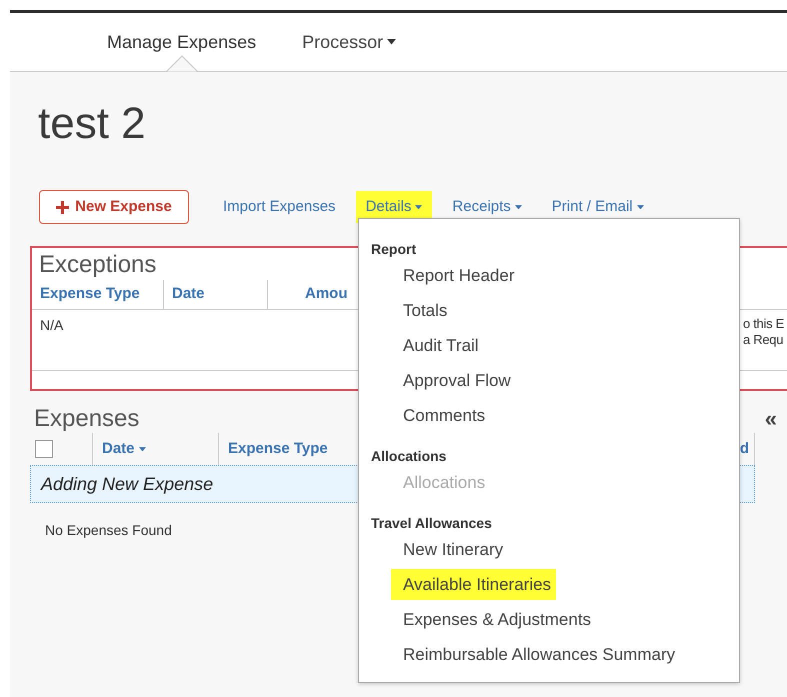 This screenshot has height=697, width=787. I want to click on menu-section-heading: Report, so click(393, 249).